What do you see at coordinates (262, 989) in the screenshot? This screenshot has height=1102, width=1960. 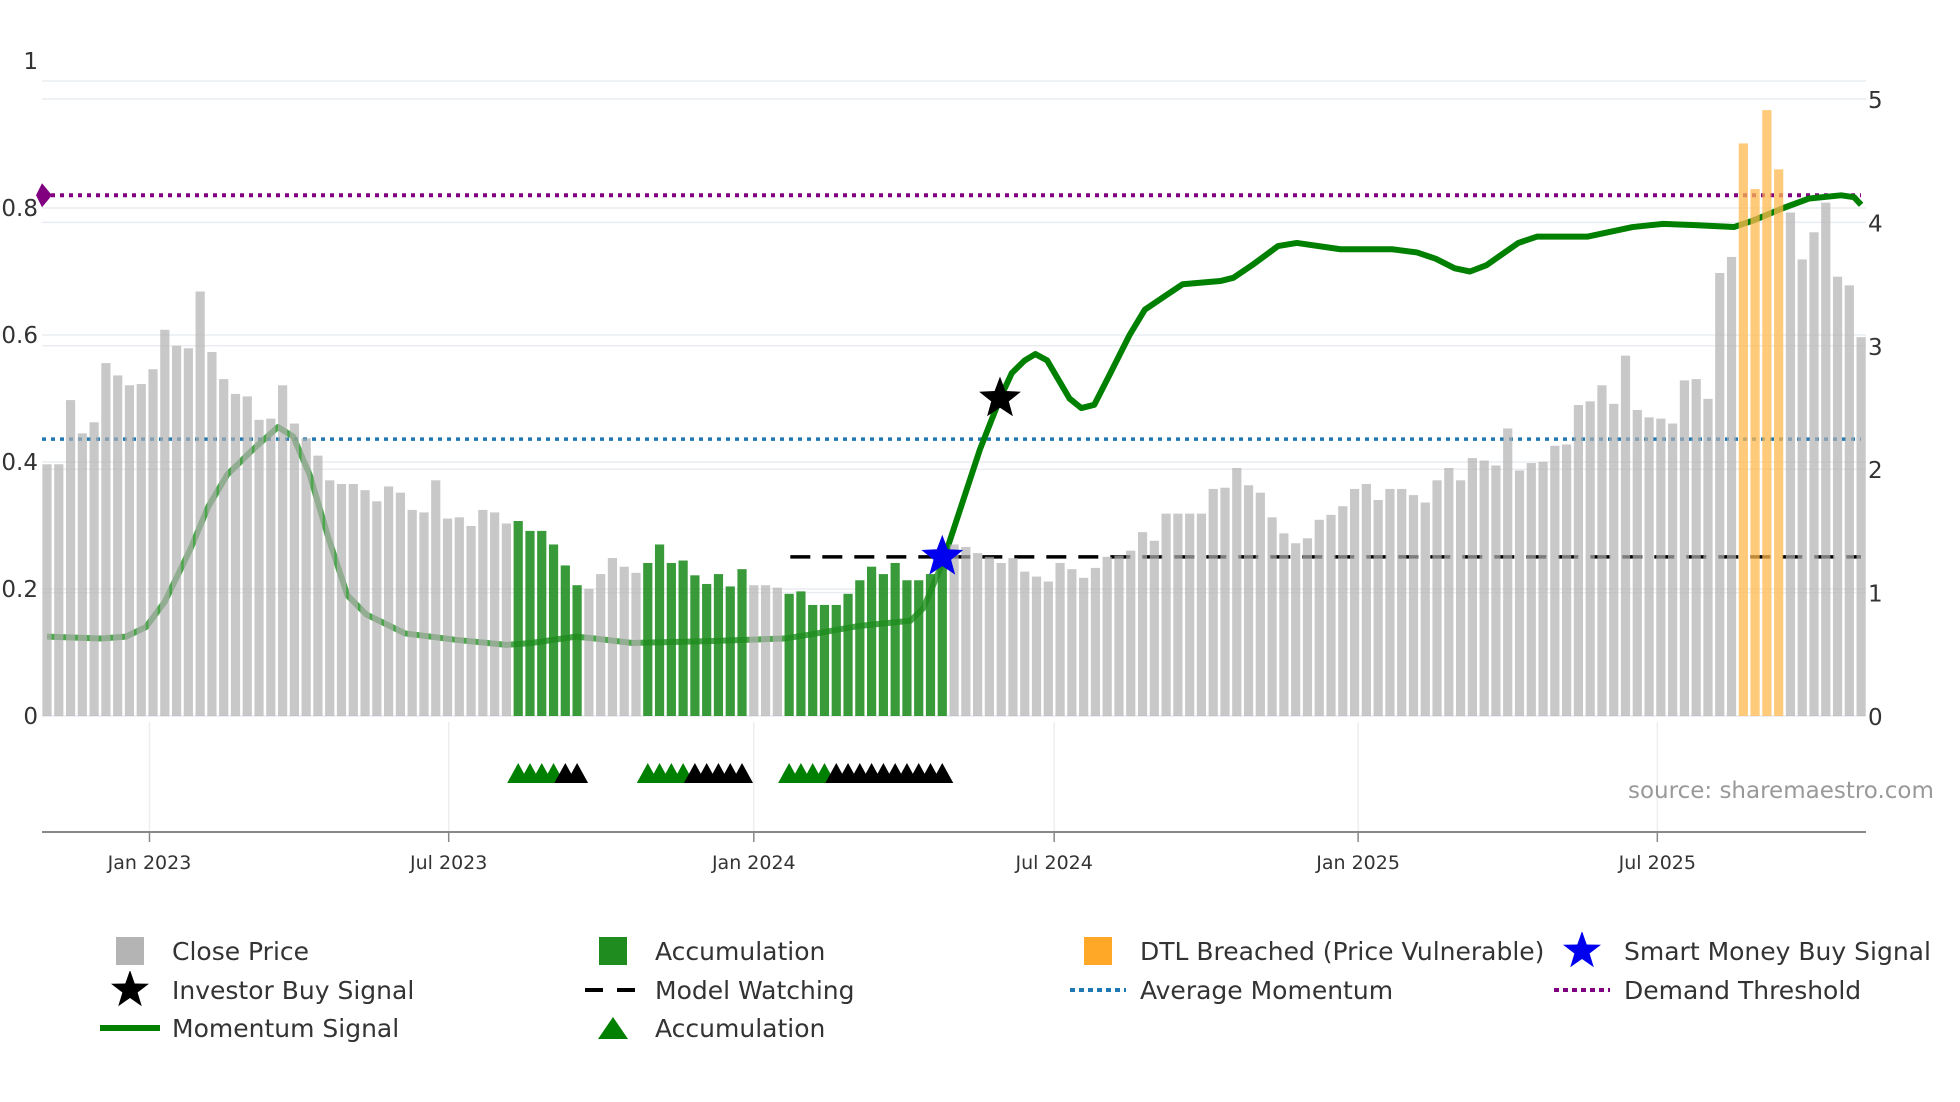 I see `legend-item: Investor Buy Signal` at bounding box center [262, 989].